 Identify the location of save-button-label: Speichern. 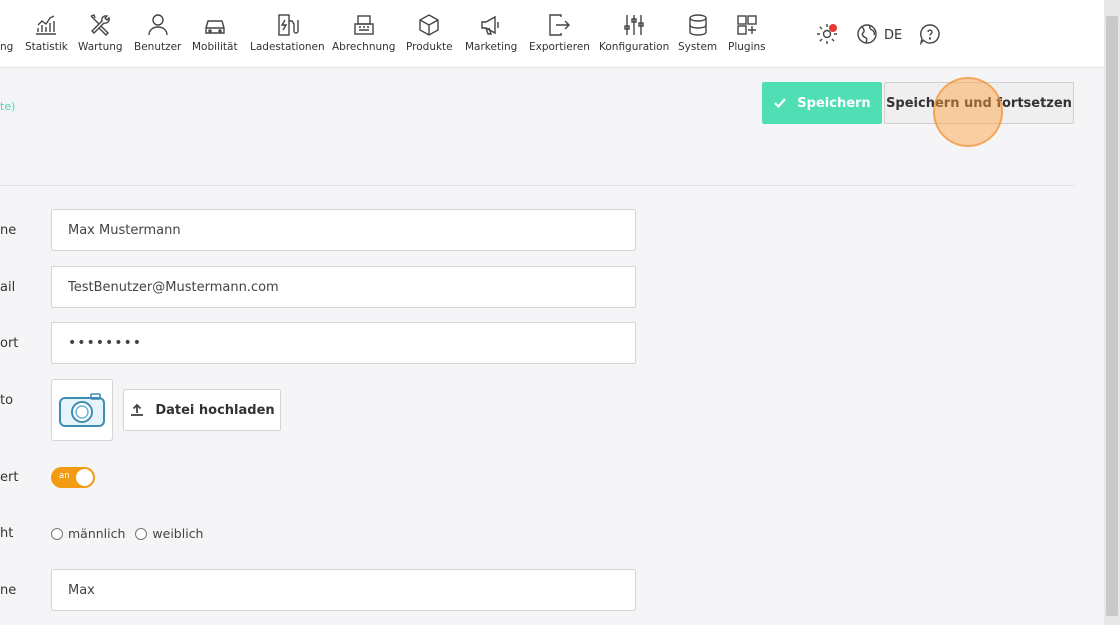
(834, 103).